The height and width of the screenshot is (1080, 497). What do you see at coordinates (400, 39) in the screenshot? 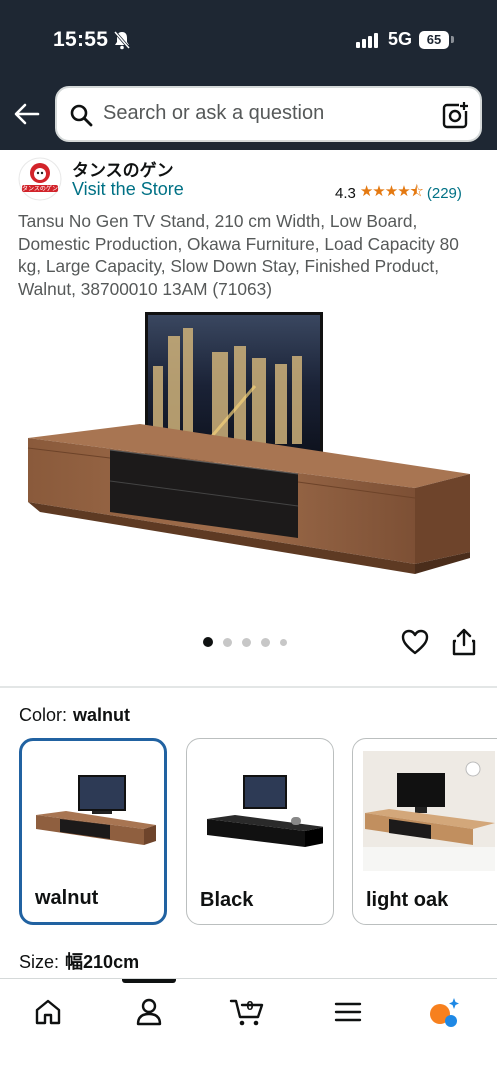
I see `network-type: 5G` at bounding box center [400, 39].